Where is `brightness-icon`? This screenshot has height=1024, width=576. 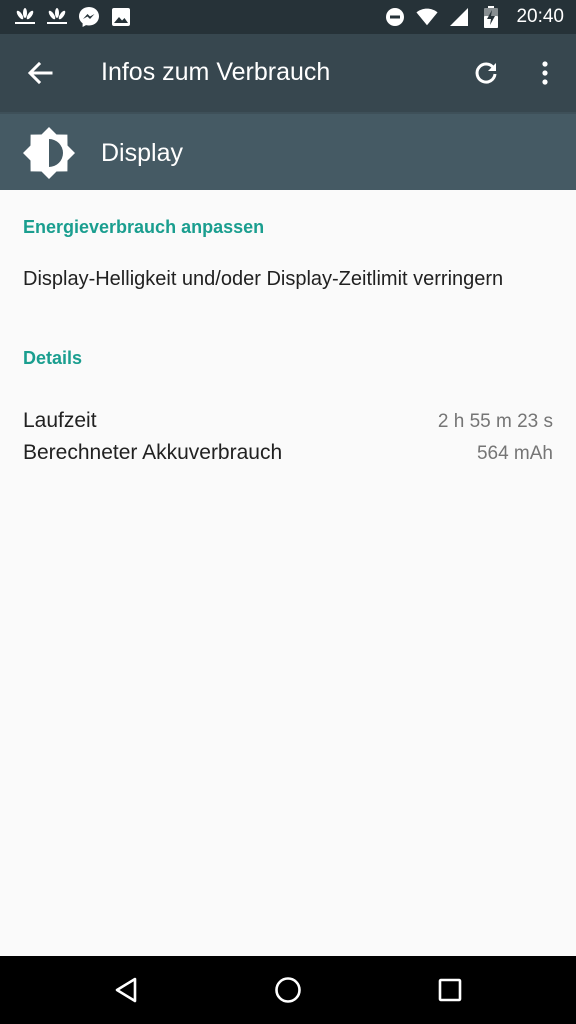
brightness-icon is located at coordinates (49, 153).